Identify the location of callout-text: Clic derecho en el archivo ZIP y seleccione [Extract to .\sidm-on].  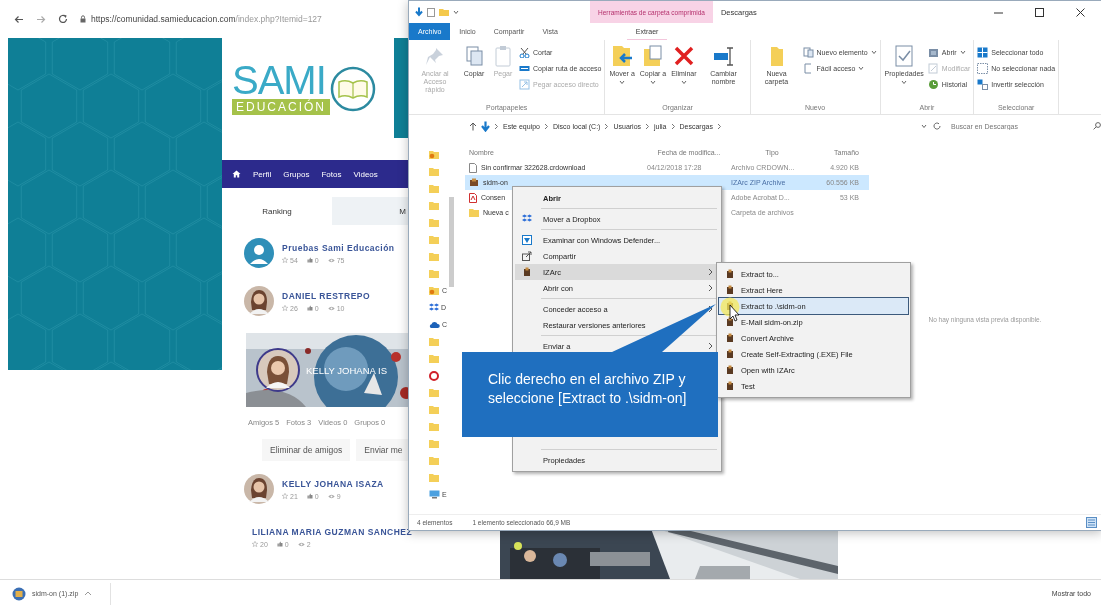
(588, 389).